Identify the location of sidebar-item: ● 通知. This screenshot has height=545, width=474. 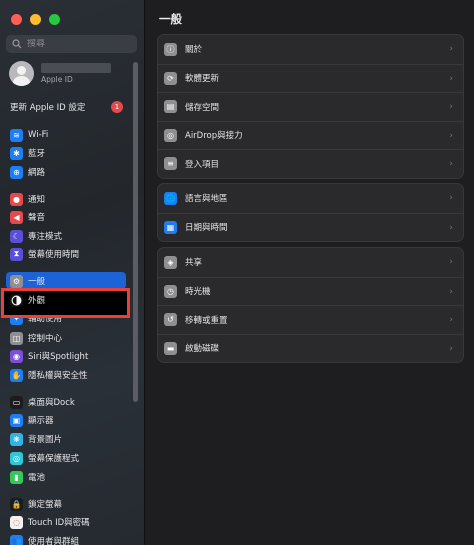
(27, 199).